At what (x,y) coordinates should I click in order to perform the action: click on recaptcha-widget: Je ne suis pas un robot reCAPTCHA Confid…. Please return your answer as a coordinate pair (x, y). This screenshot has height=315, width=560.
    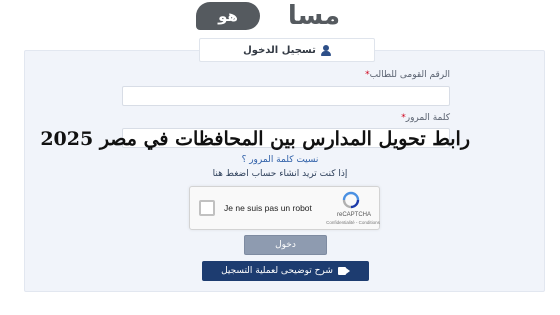
    Looking at the image, I should click on (284, 208).